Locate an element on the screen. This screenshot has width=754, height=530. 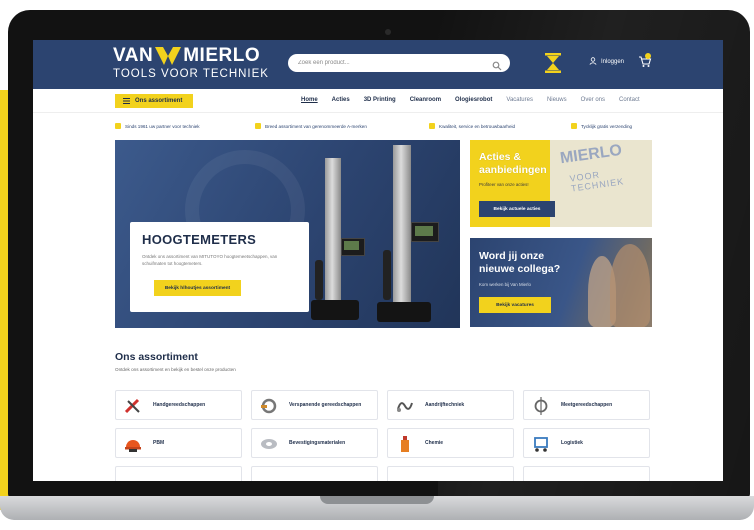
logistics-cart-icon is located at coordinates (541, 444).